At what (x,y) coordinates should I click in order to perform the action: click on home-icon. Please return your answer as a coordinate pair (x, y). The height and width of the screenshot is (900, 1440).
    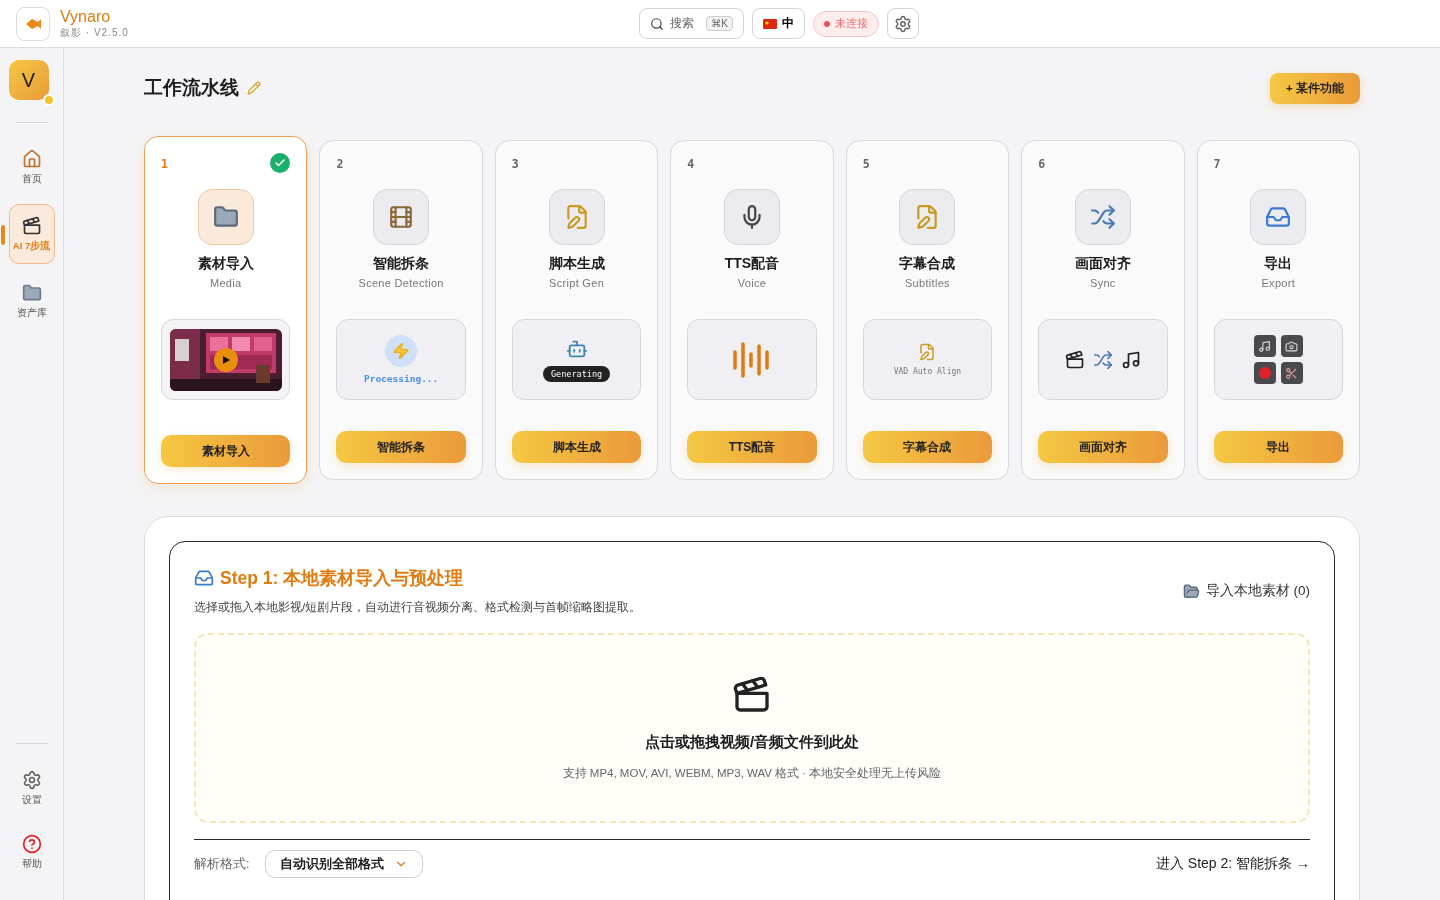
    Looking at the image, I should click on (31, 158).